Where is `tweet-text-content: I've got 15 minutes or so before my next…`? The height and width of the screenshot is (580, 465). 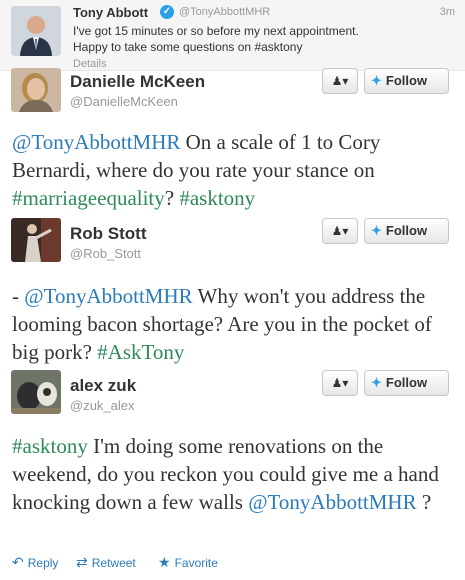 tweet-text-content: I've got 15 minutes or so before my next… is located at coordinates (216, 39).